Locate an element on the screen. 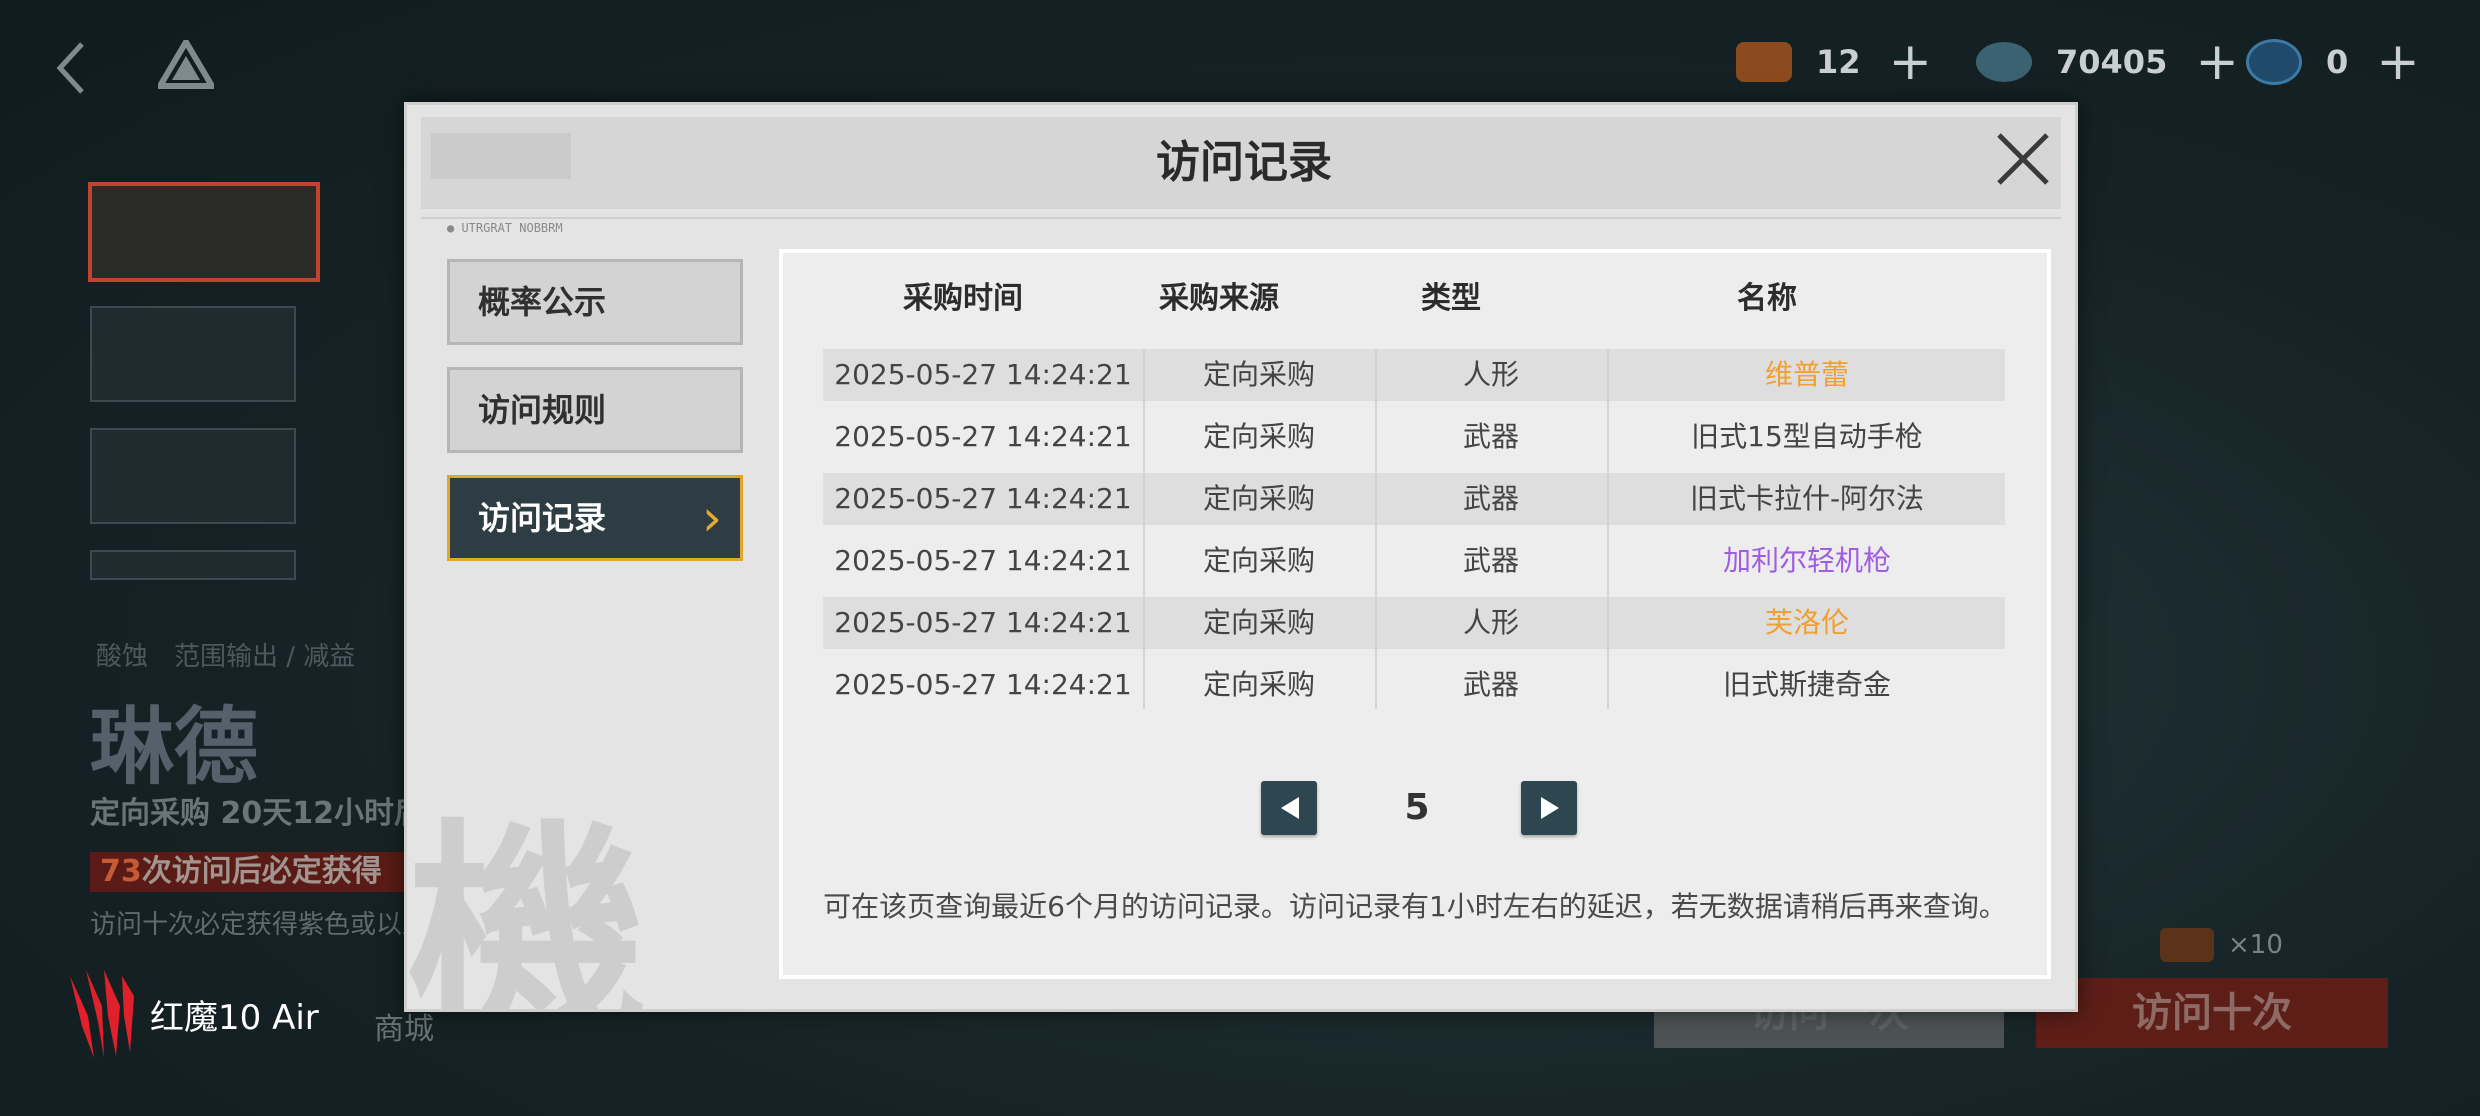 This screenshot has width=2480, height=1116. currency-crystal: 70405 + is located at coordinates (2107, 62).